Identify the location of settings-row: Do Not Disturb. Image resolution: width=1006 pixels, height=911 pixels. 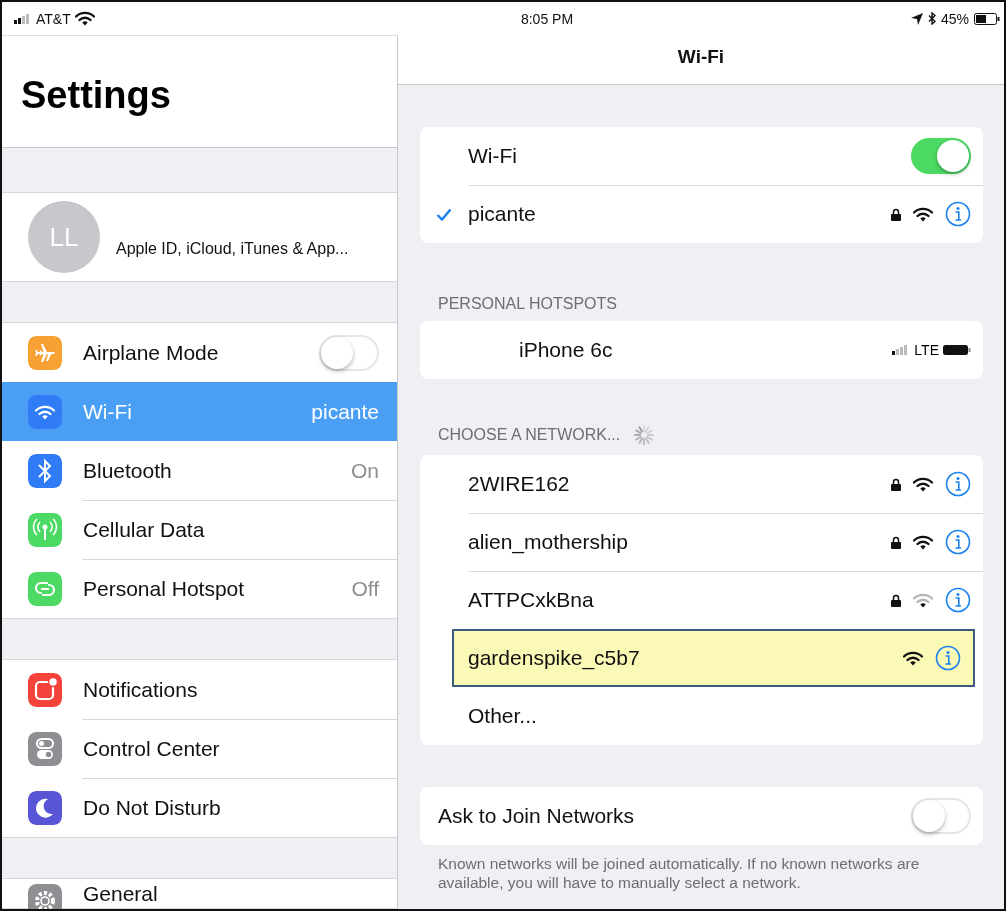
(199, 807).